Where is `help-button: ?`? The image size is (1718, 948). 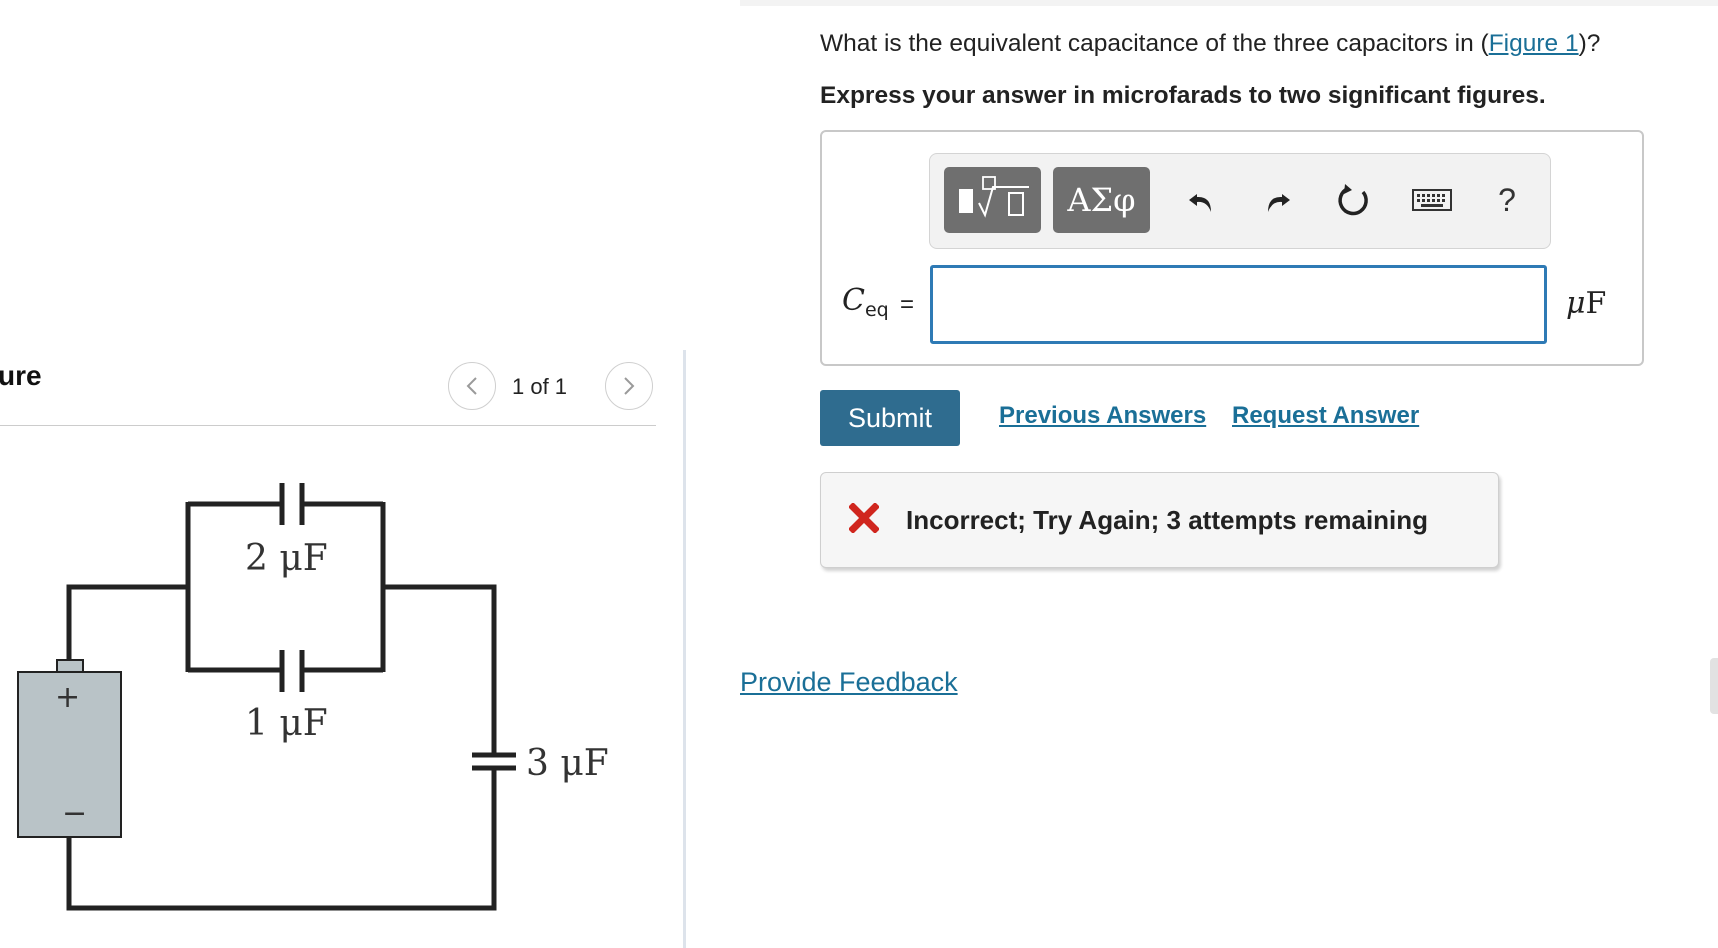 help-button: ? is located at coordinates (1507, 200).